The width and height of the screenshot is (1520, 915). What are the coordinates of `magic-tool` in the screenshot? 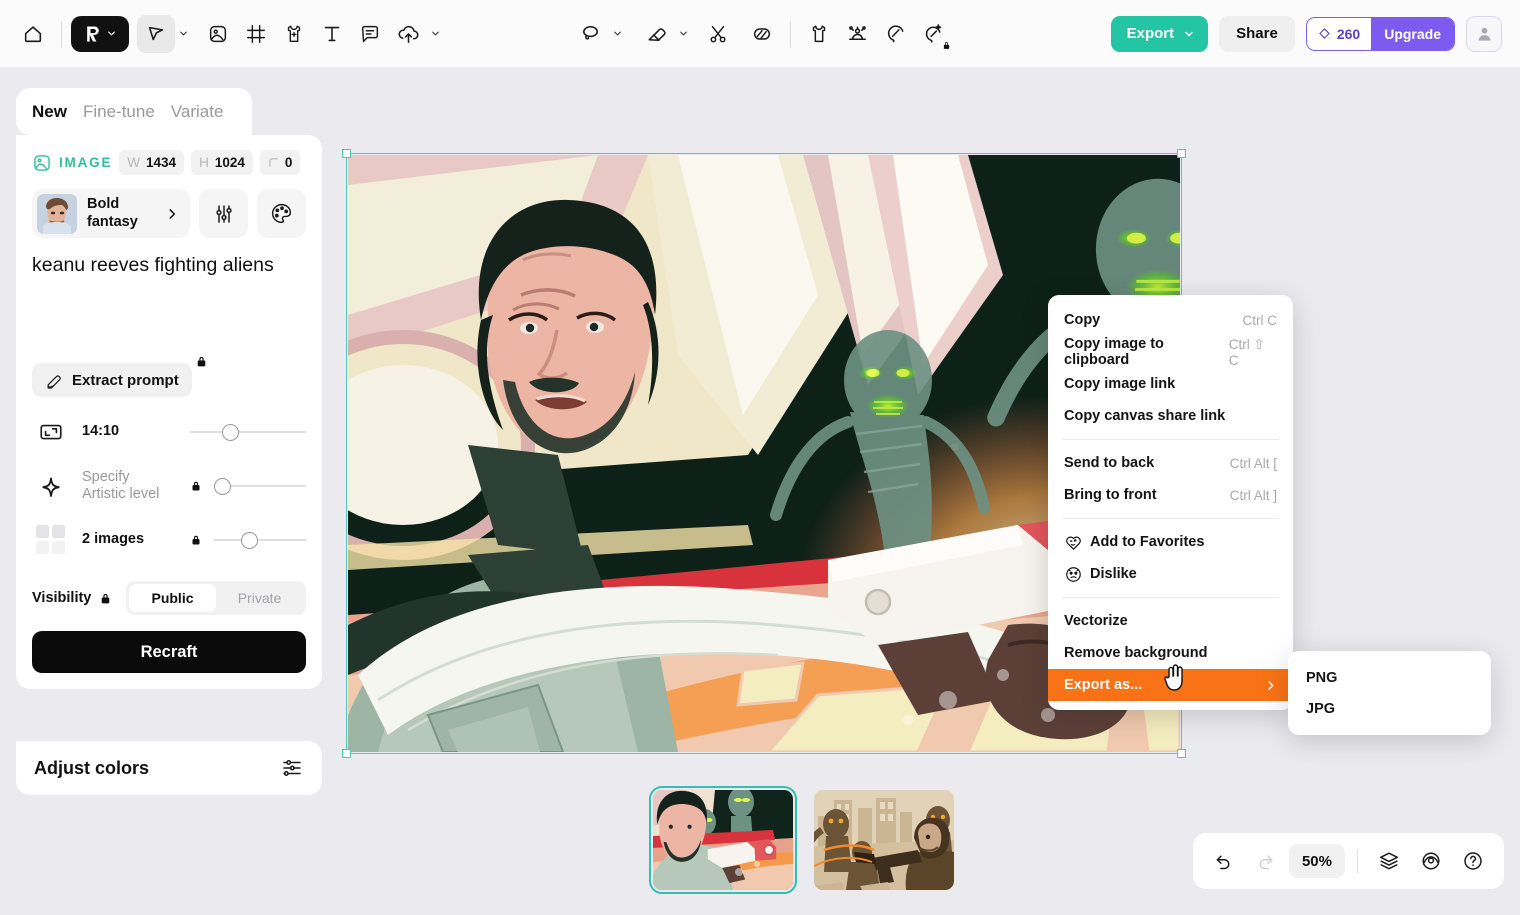 It's located at (895, 34).